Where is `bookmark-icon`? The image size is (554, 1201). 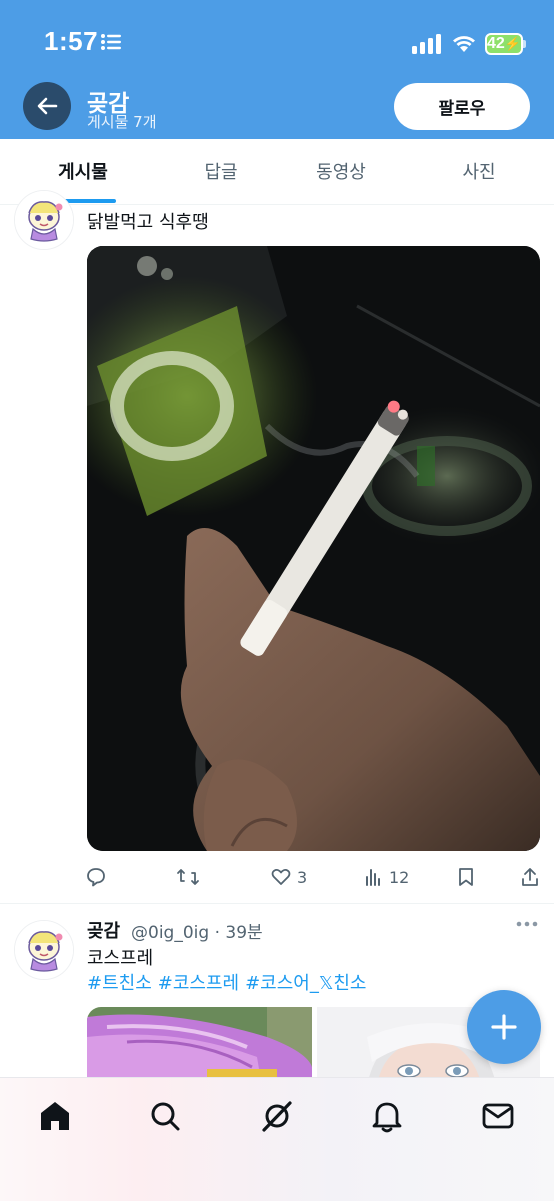 bookmark-icon is located at coordinates (466, 877).